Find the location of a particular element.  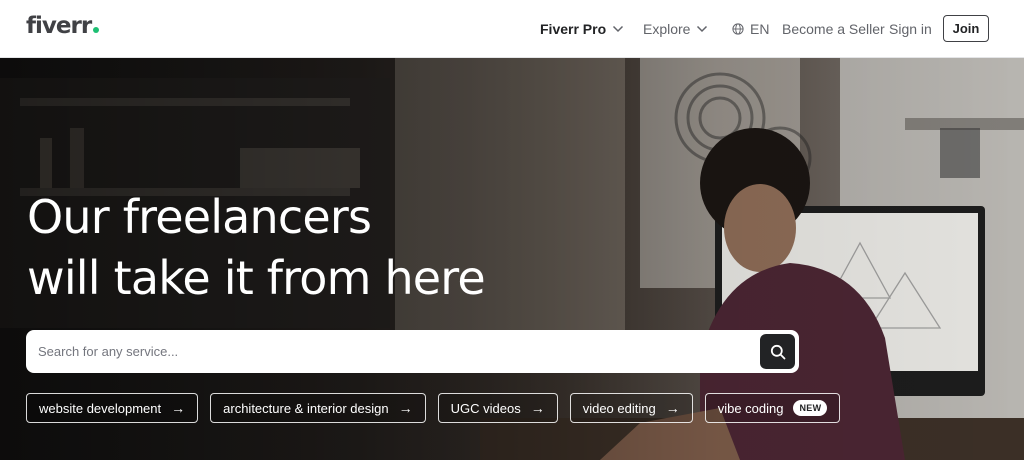

nav-fiverr-pro-label: Fiverr Pro is located at coordinates (573, 29).